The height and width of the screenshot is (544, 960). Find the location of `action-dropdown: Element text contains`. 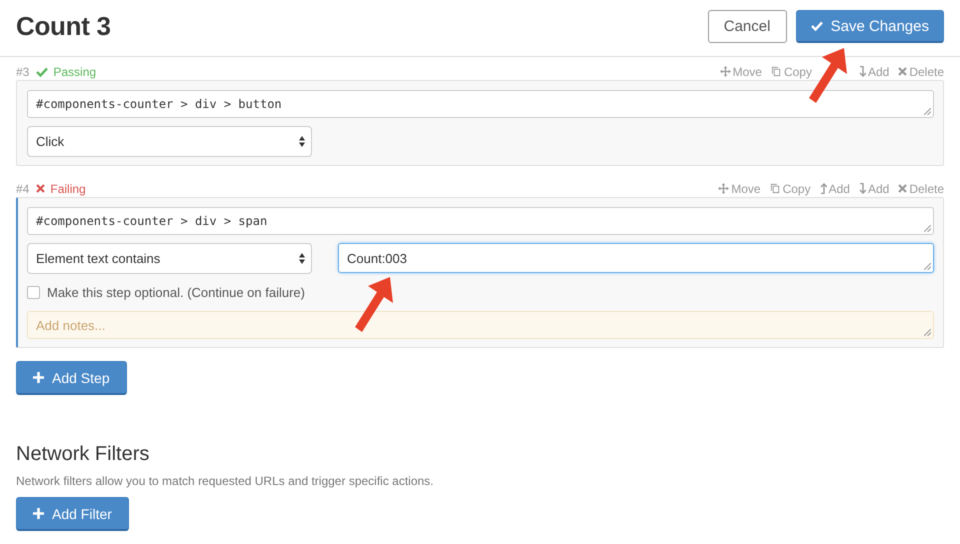

action-dropdown: Element text contains is located at coordinates (169, 258).